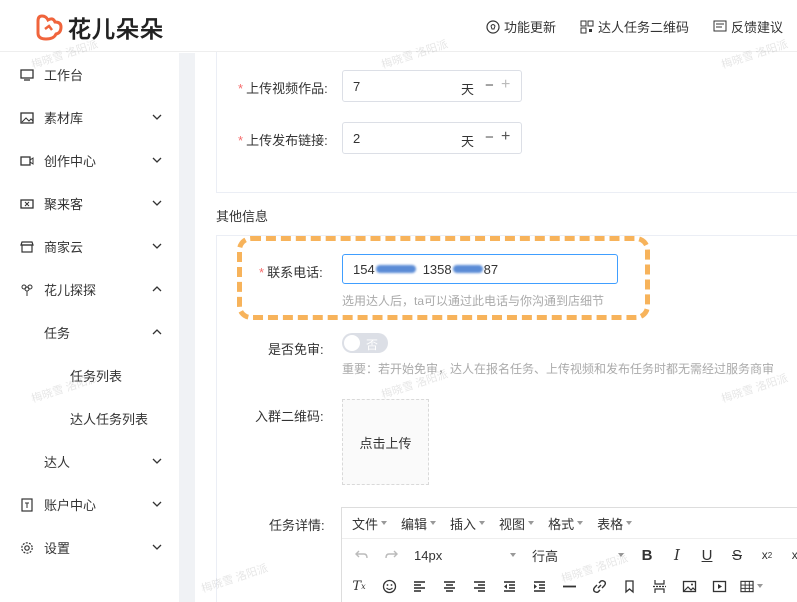  I want to click on emoji-icon, so click(389, 586).